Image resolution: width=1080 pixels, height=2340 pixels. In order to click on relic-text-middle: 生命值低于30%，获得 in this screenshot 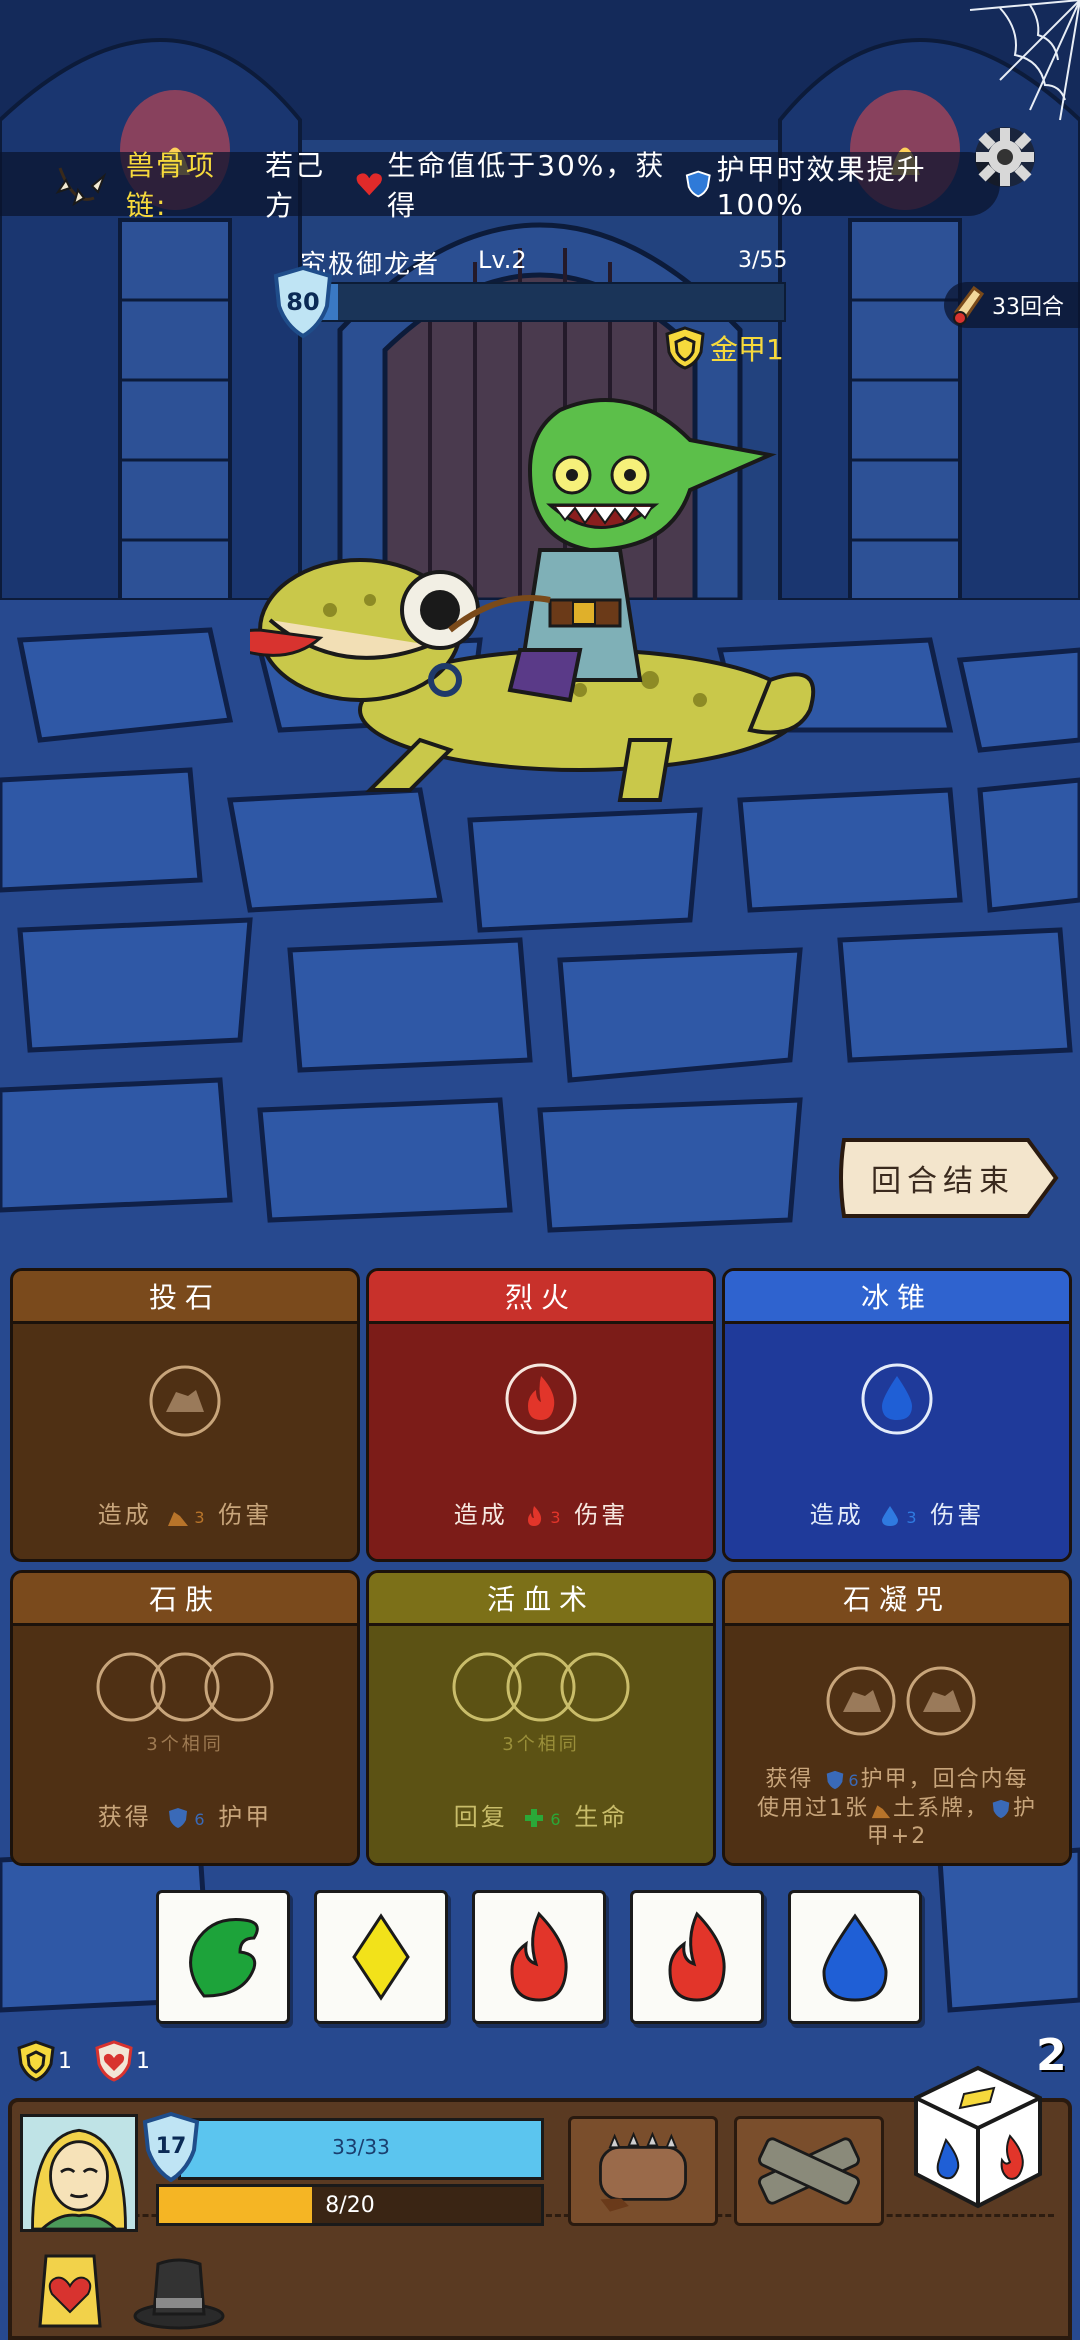, I will do `click(526, 185)`.